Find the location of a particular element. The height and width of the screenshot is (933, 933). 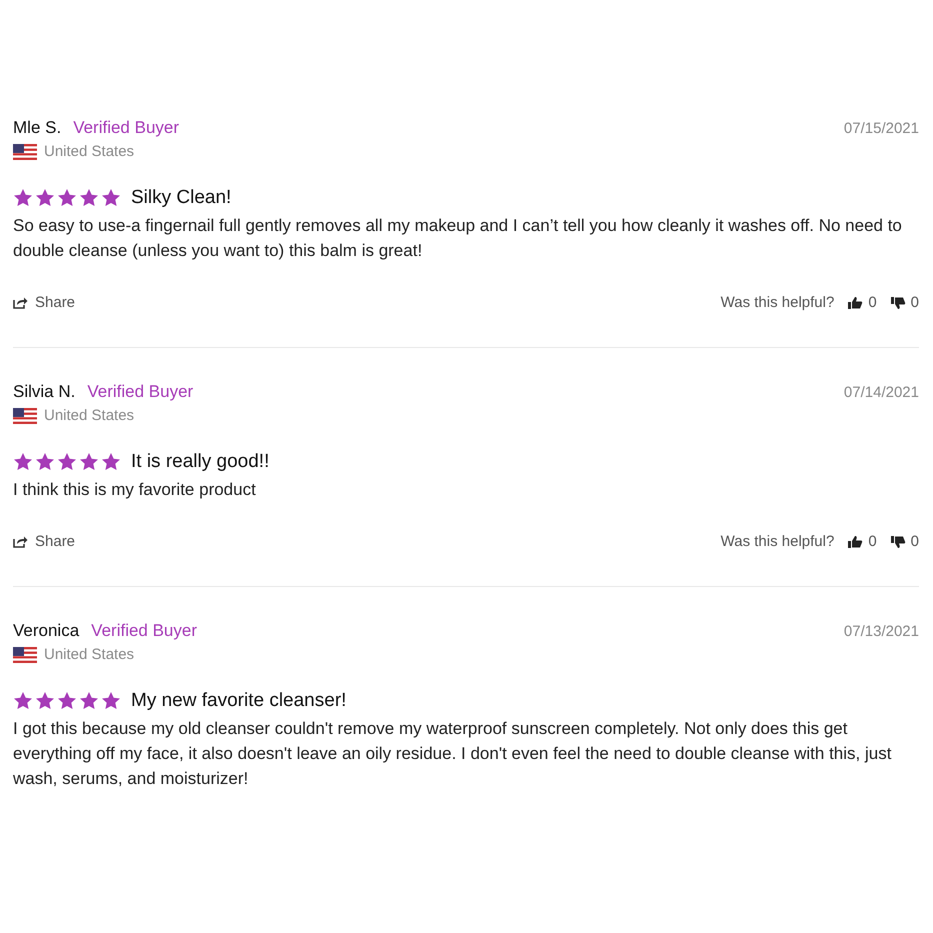

review-date: 07/13/2021 is located at coordinates (881, 631).